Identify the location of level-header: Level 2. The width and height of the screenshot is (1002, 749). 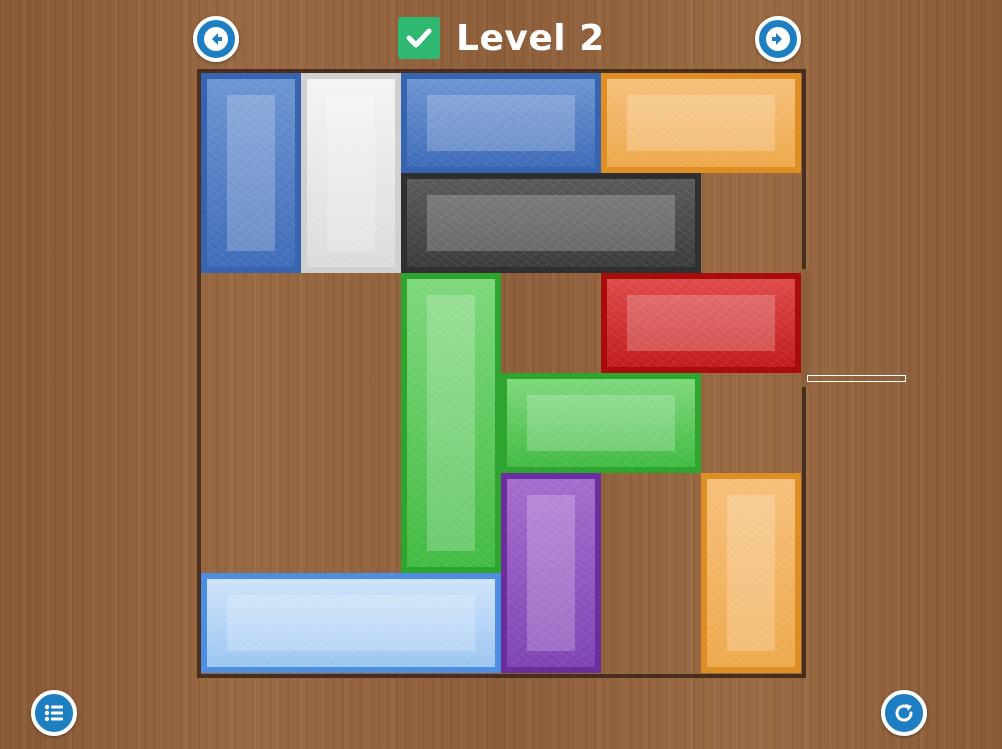
(501, 38).